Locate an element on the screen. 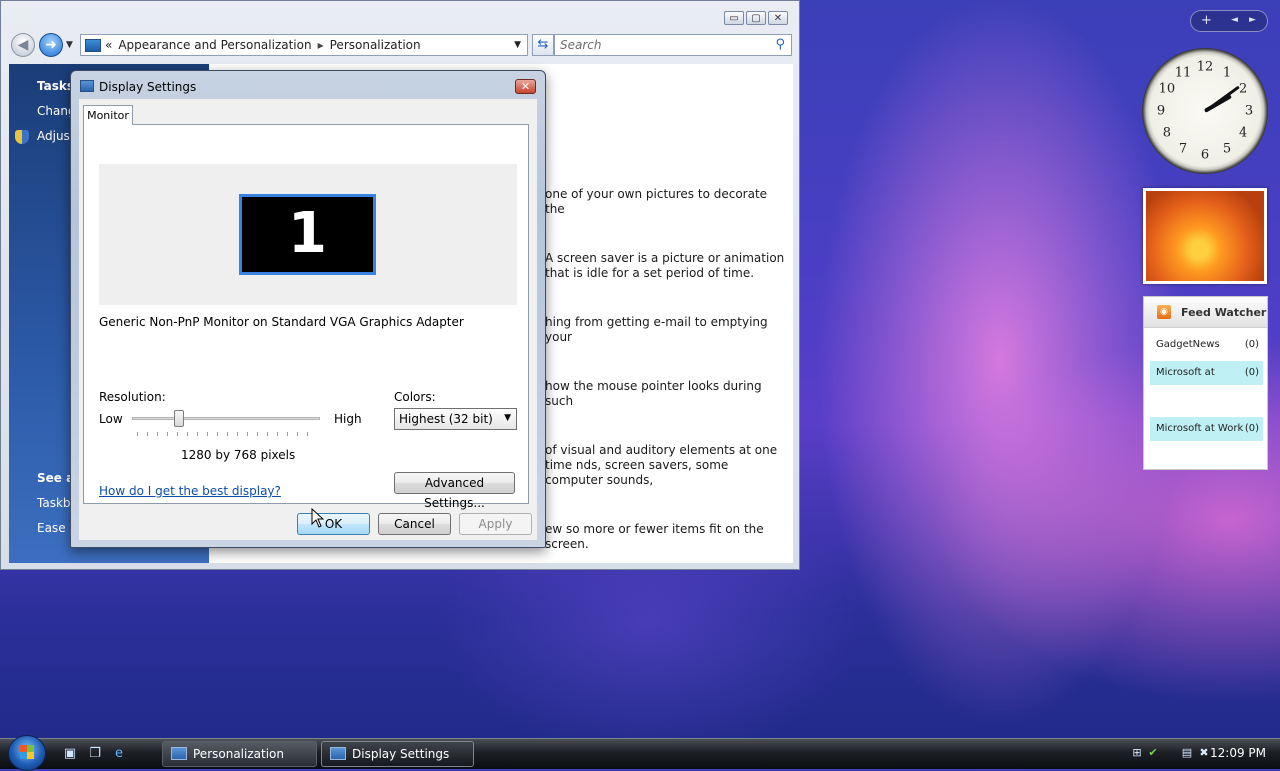  clock-numeral: 9 is located at coordinates (1161, 111).